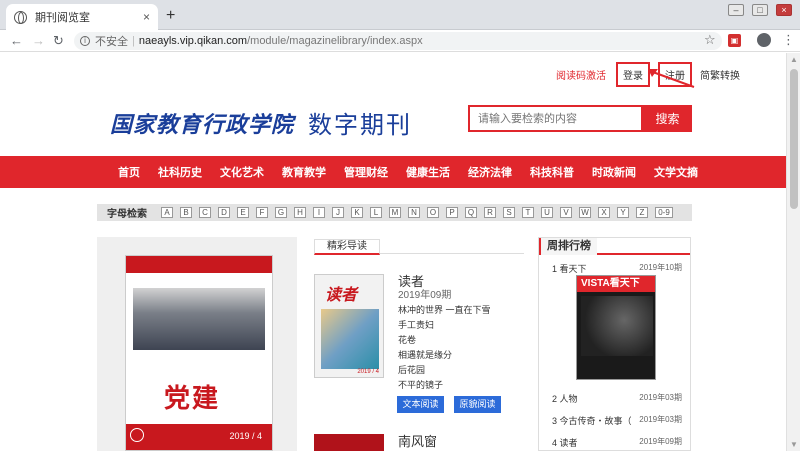 The image size is (800, 451). I want to click on letter-key: U, so click(547, 212).